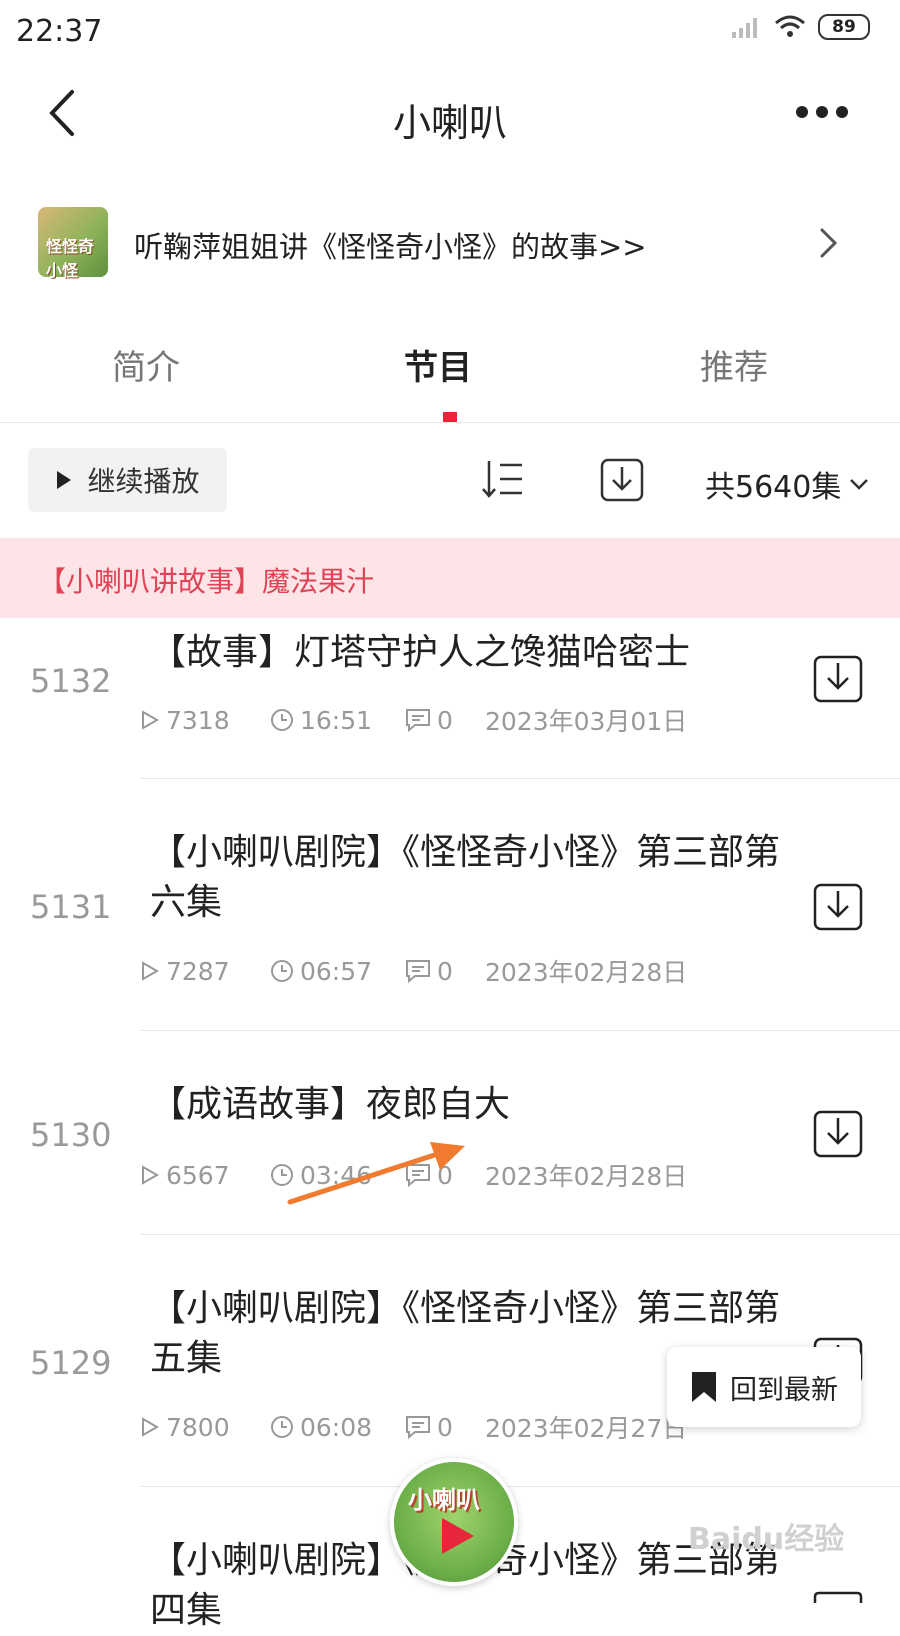 This screenshot has width=900, height=1636. Describe the element at coordinates (146, 364) in the screenshot. I see `tab-intro: 简介` at that location.